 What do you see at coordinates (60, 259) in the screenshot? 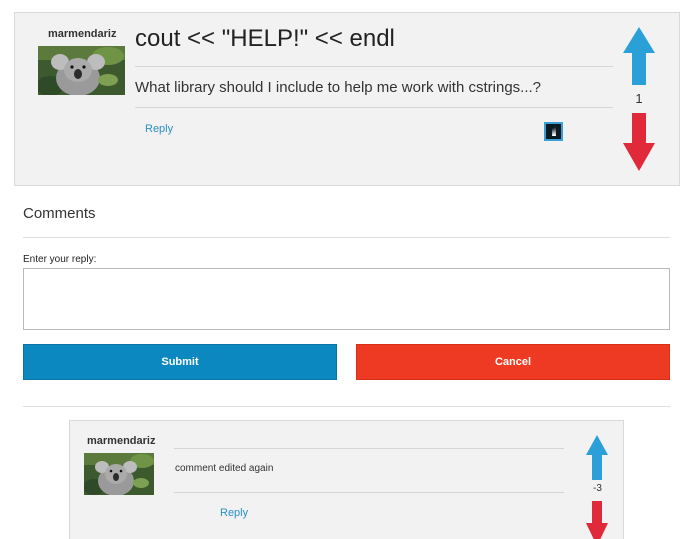
I see `reply-field-label: Enter your reply:` at bounding box center [60, 259].